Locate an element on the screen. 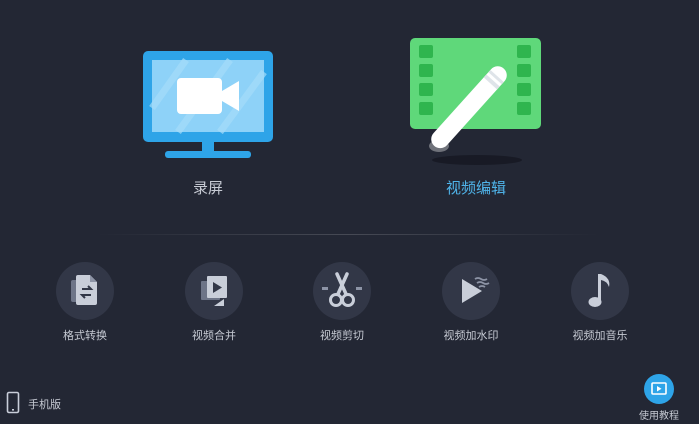  record-screen-label: 录屏 is located at coordinates (207, 188).